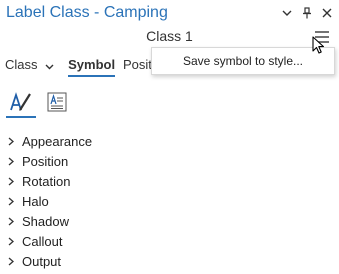 This screenshot has height=274, width=339. I want to click on section-halo: Halo, so click(172, 201).